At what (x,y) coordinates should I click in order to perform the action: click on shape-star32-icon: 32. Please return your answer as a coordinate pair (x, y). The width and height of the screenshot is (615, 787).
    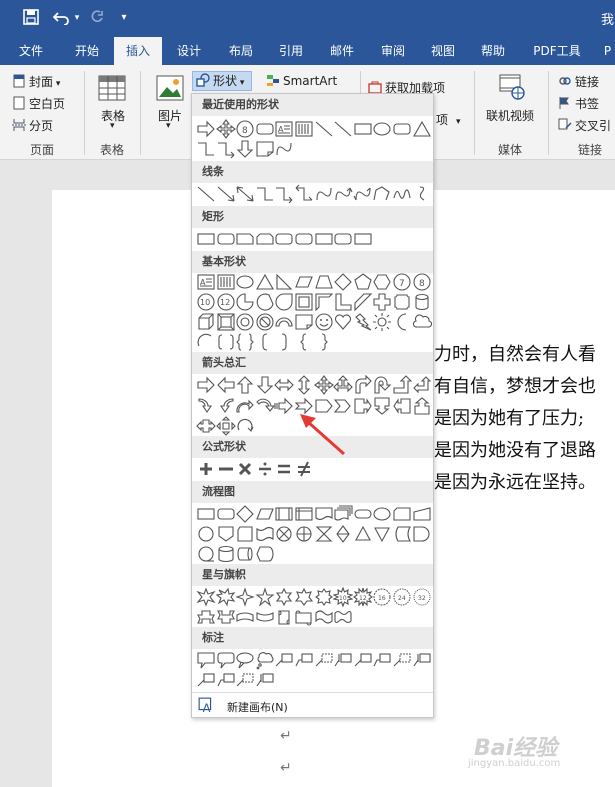
    Looking at the image, I should click on (422, 597).